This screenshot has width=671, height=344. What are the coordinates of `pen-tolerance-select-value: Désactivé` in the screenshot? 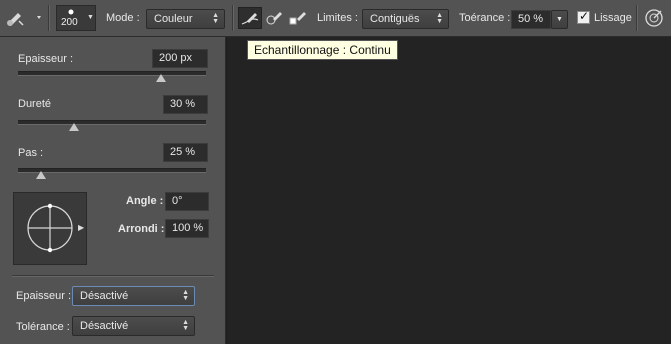 It's located at (104, 326).